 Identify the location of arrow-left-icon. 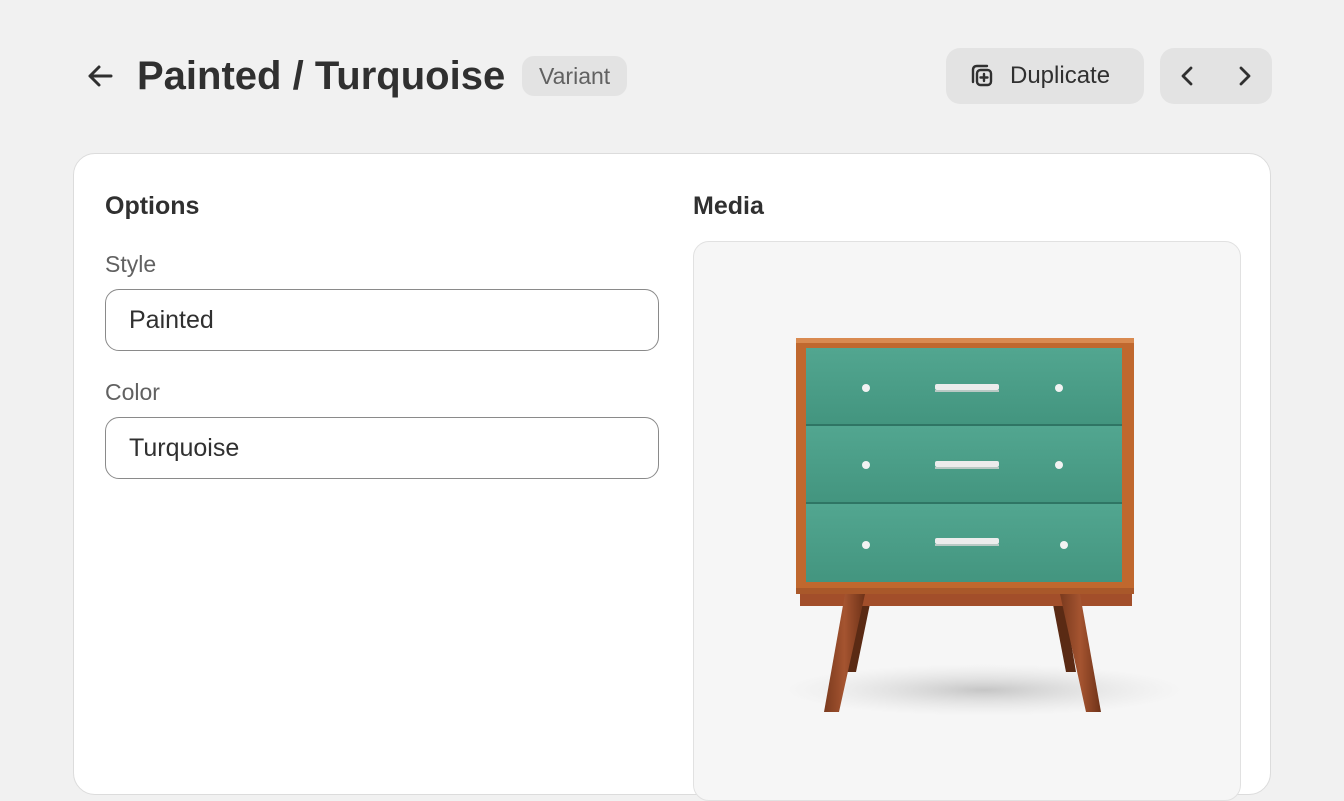
(100, 76).